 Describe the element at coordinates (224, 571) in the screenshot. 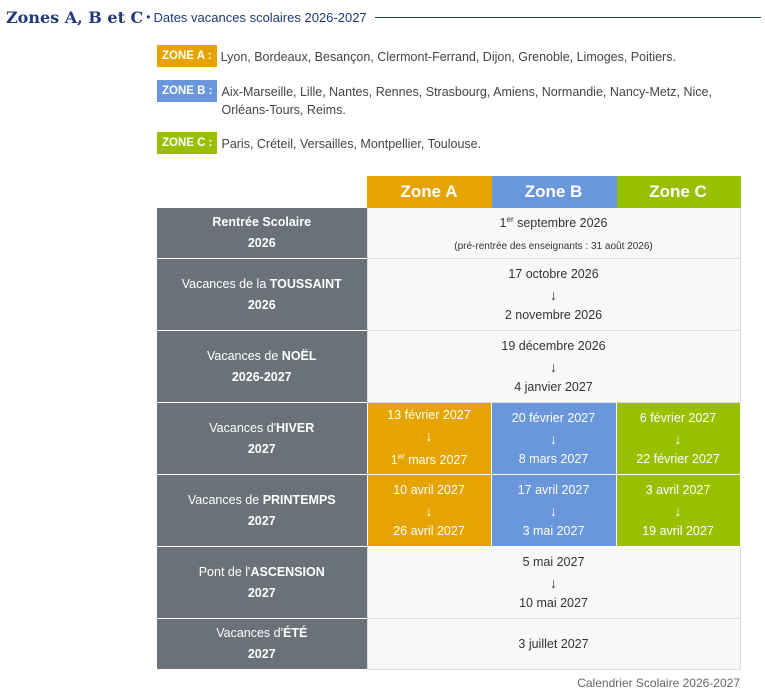

I see `ascension-prefix: Pont de l'` at that location.